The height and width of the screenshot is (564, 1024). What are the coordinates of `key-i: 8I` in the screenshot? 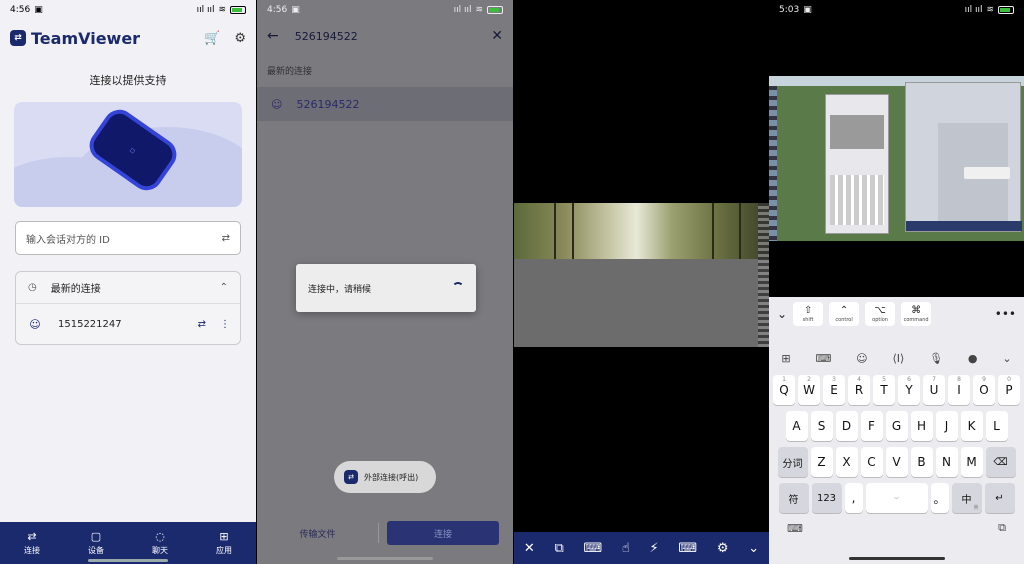 It's located at (959, 390).